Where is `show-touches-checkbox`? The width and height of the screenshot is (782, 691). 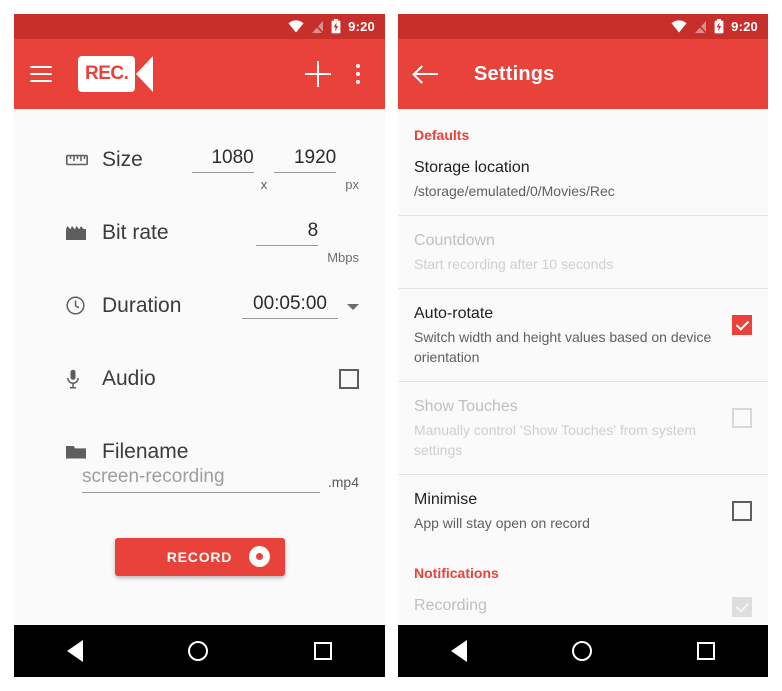 show-touches-checkbox is located at coordinates (742, 418).